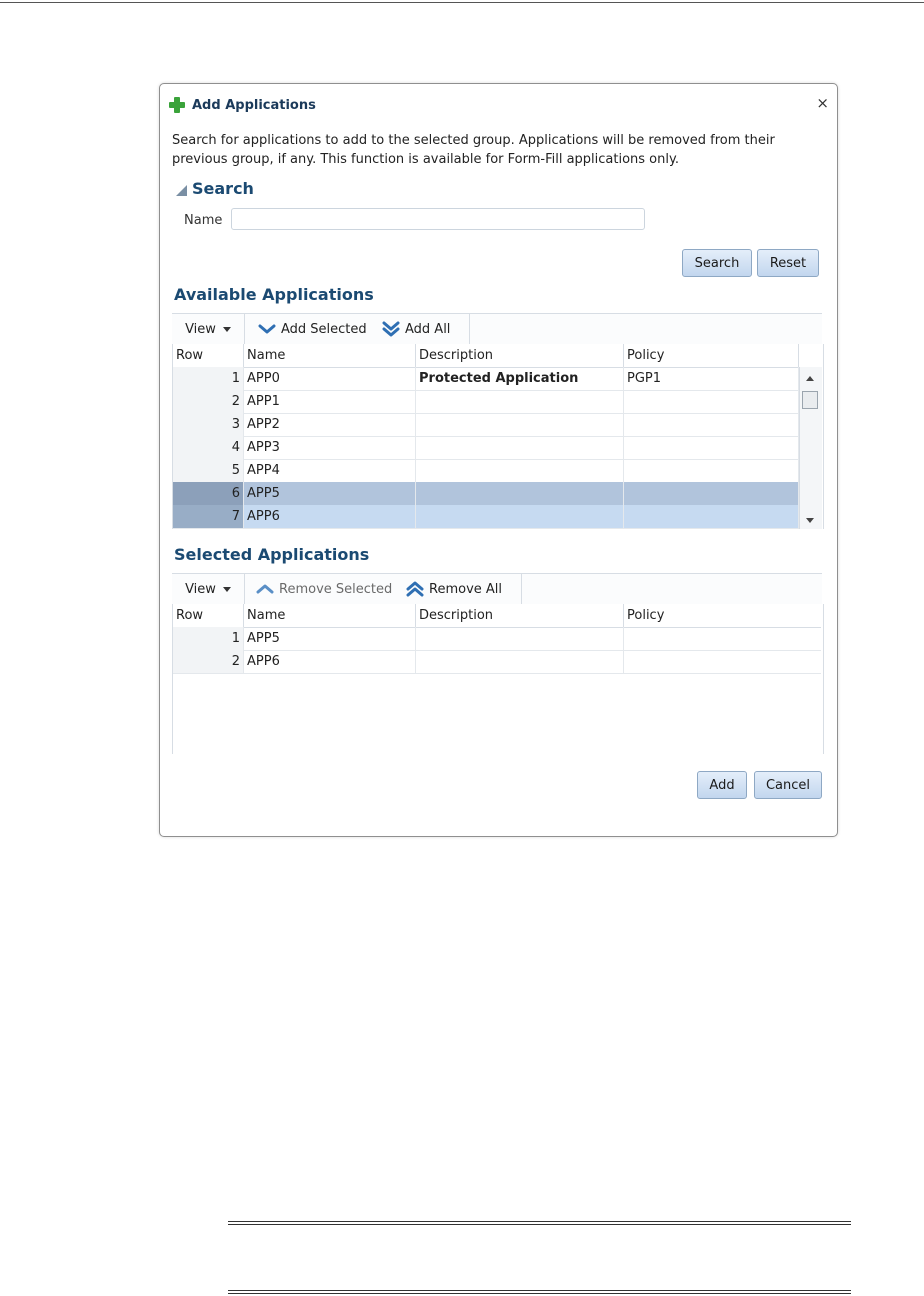  Describe the element at coordinates (177, 105) in the screenshot. I see `add-plus-icon` at that location.